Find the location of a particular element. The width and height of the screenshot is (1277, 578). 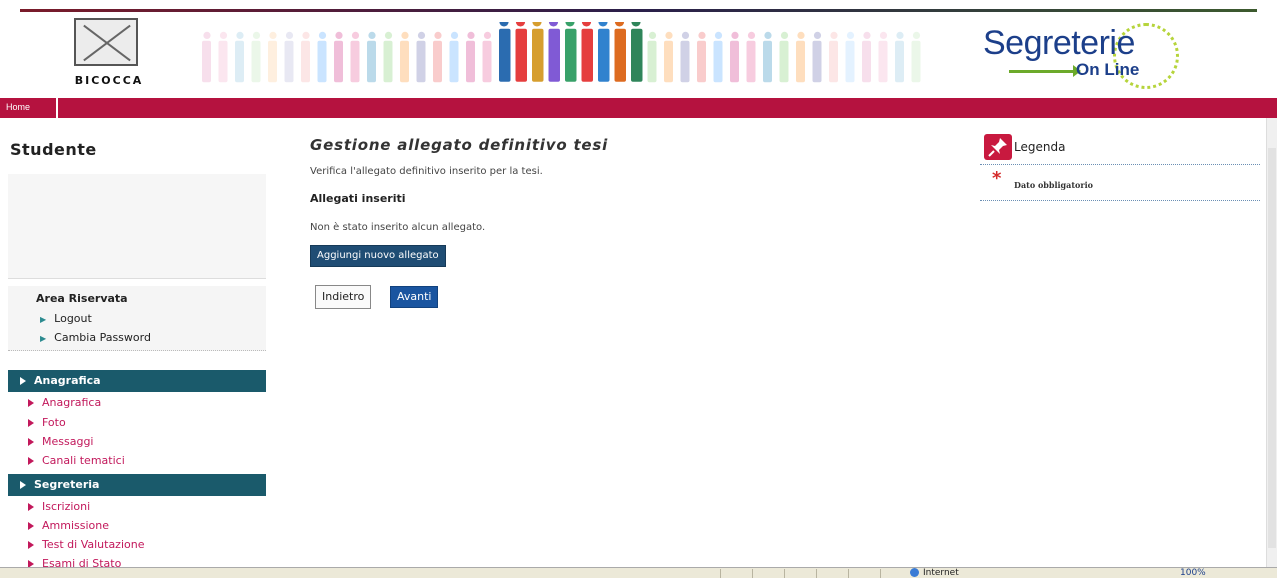

sidebar-link-ammissione: Ammissione is located at coordinates (68, 525).